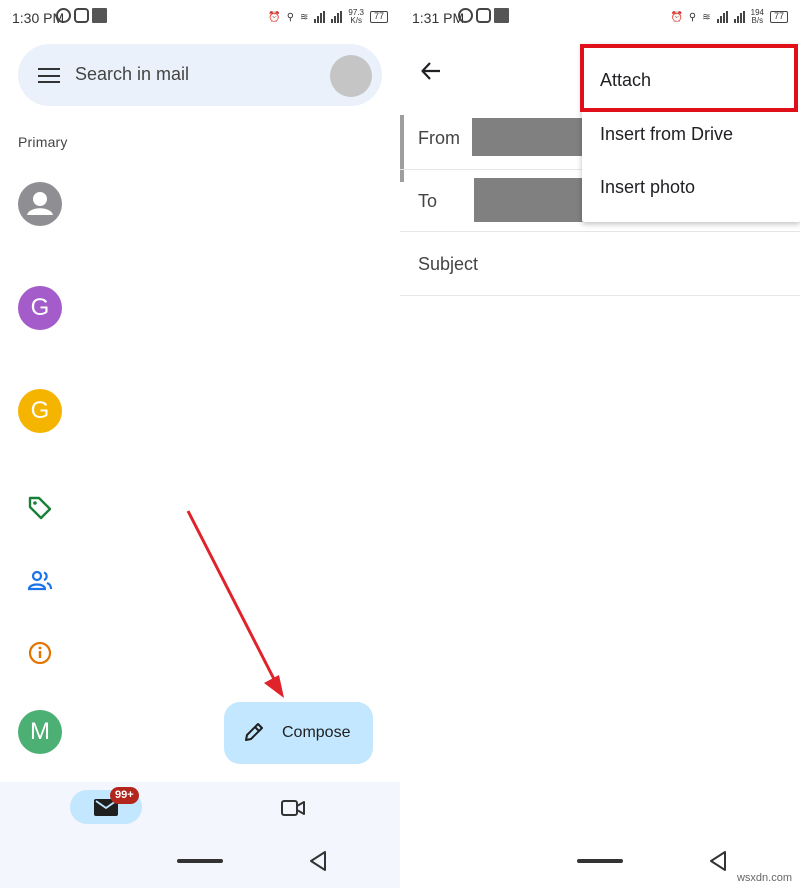  I want to click on subject-field: Subject, so click(600, 264).